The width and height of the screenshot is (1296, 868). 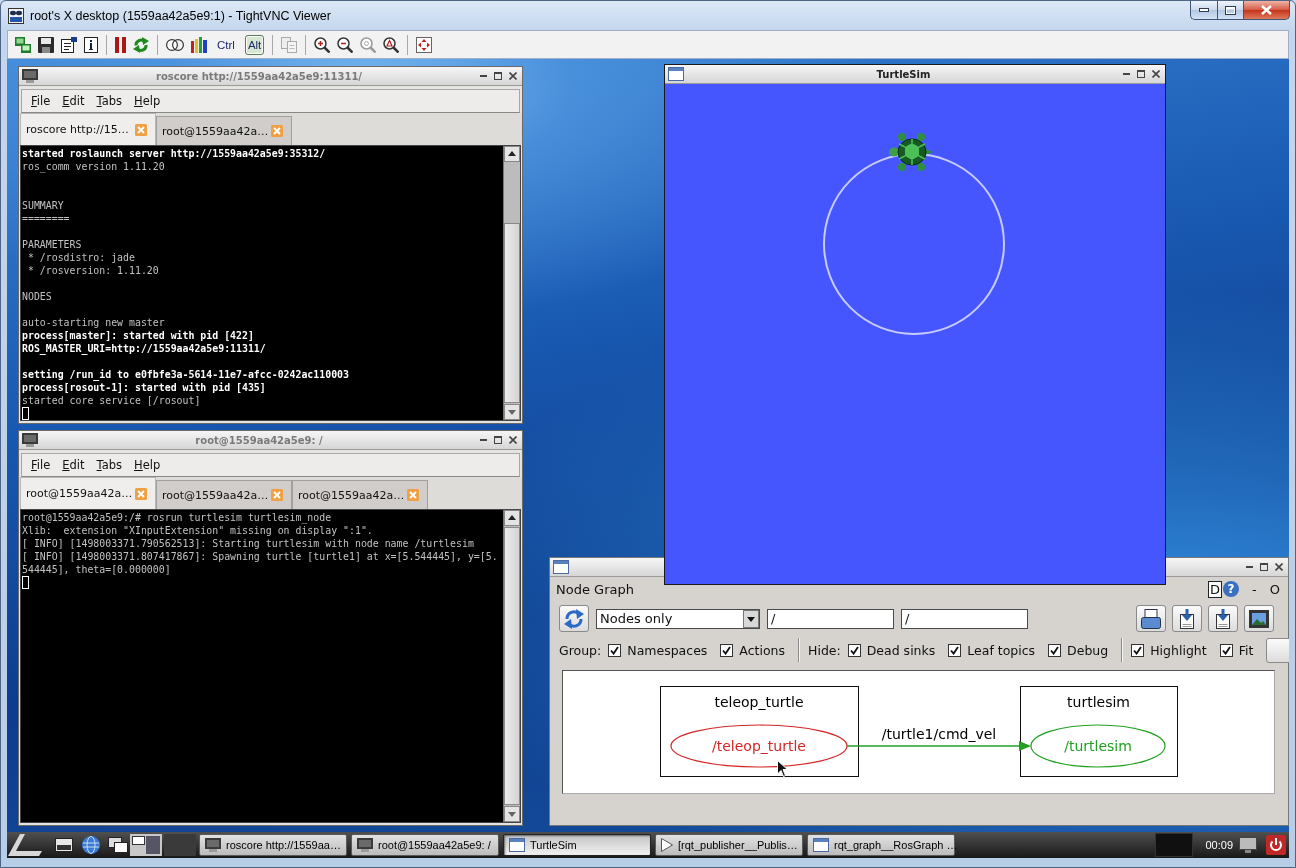 What do you see at coordinates (939, 734) in the screenshot?
I see `edge-label: /turtle1/cmd_vel` at bounding box center [939, 734].